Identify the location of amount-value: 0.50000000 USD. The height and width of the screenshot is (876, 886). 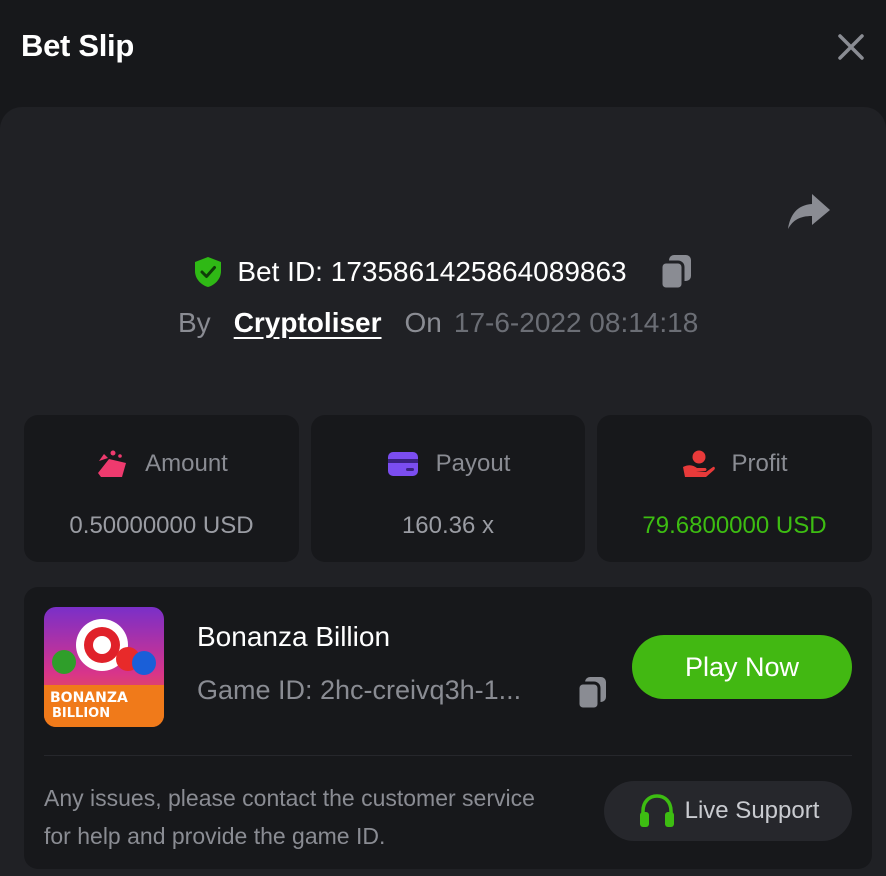
(161, 525).